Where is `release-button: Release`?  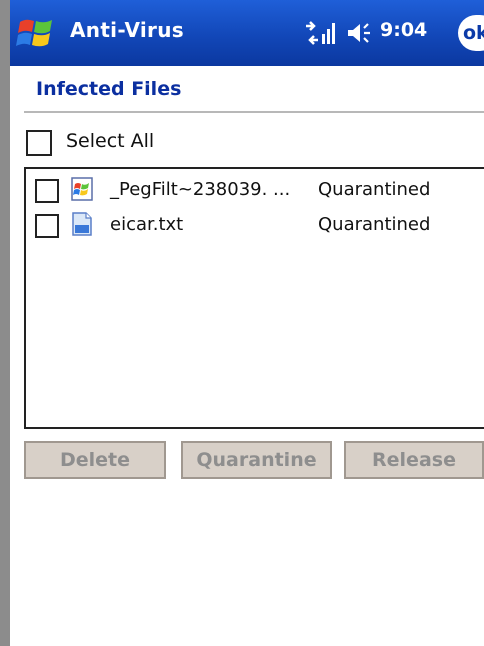 release-button: Release is located at coordinates (414, 460).